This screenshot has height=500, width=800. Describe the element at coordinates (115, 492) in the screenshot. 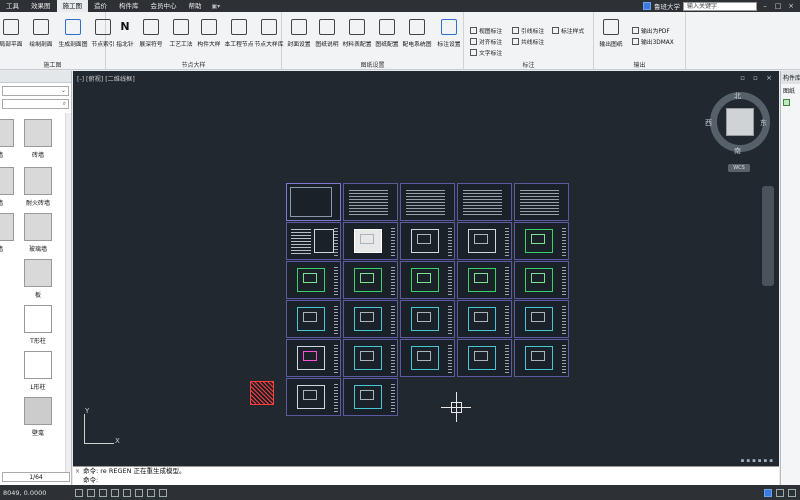

I see `polar-toggle-icon` at that location.